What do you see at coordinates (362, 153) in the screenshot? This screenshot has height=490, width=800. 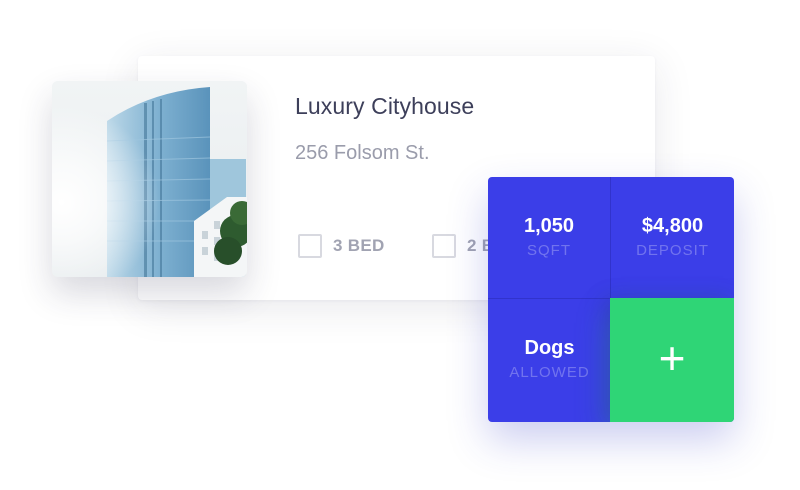 I see `listing-address: 256 Folsom St.` at bounding box center [362, 153].